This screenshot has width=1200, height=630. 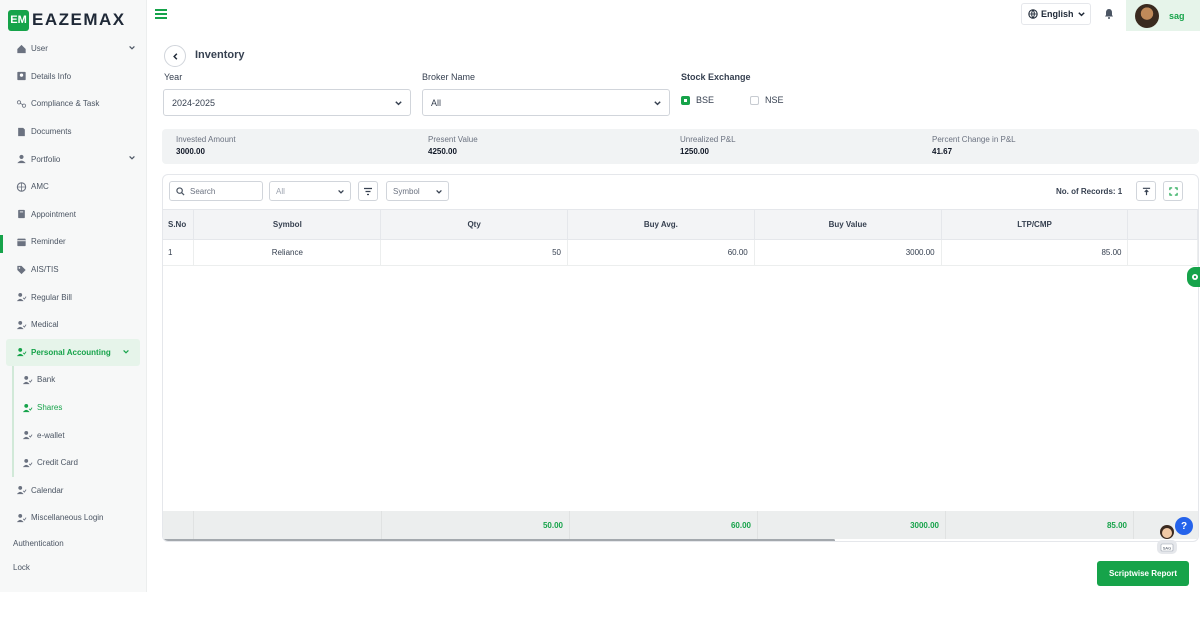 What do you see at coordinates (73, 187) in the screenshot?
I see `sidebar-item-amc: AMC` at bounding box center [73, 187].